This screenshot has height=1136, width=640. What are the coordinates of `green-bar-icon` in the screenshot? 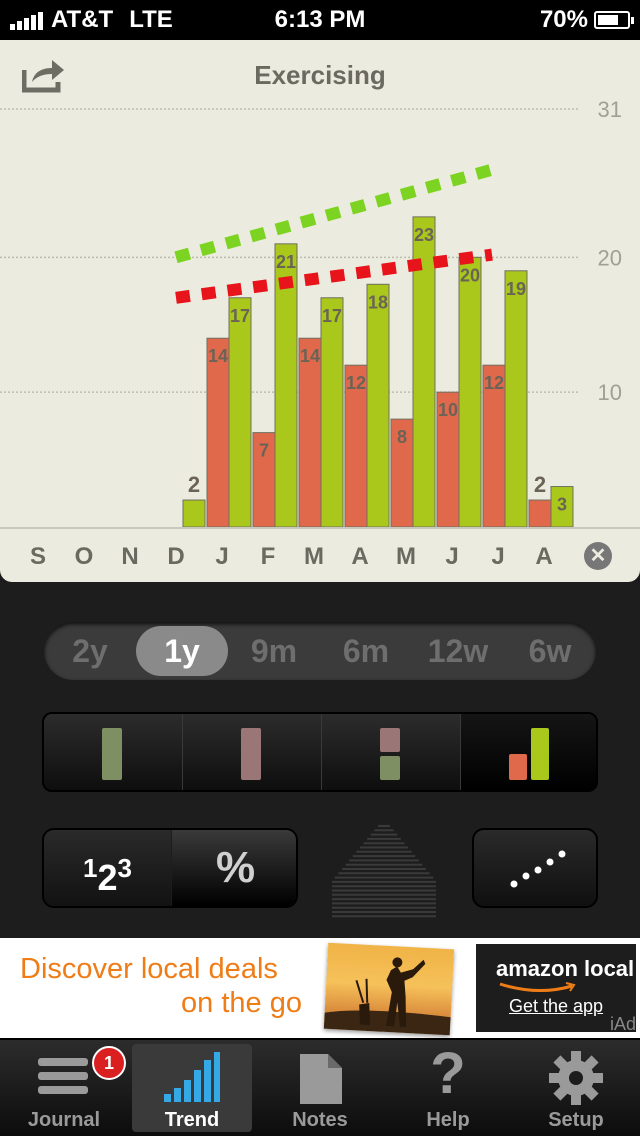 It's located at (112, 754).